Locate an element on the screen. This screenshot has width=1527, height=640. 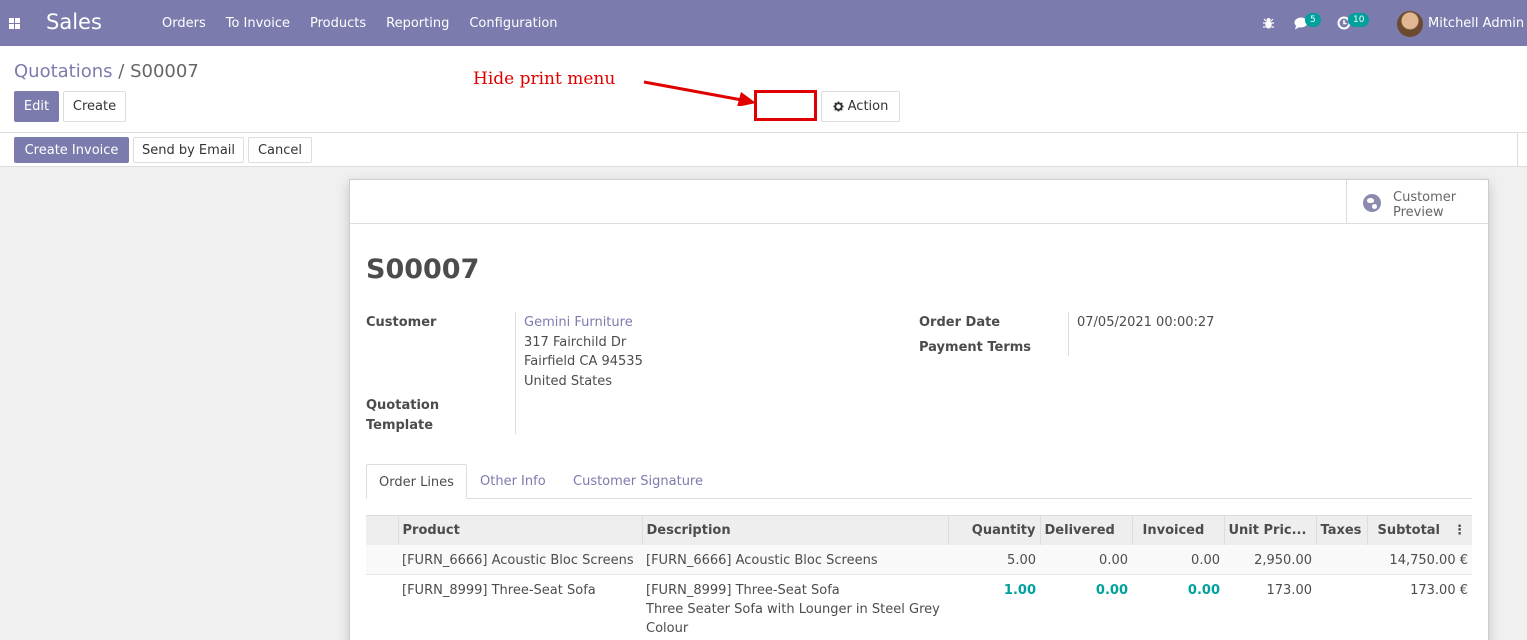
activities-badge: 10 is located at coordinates (1359, 20).